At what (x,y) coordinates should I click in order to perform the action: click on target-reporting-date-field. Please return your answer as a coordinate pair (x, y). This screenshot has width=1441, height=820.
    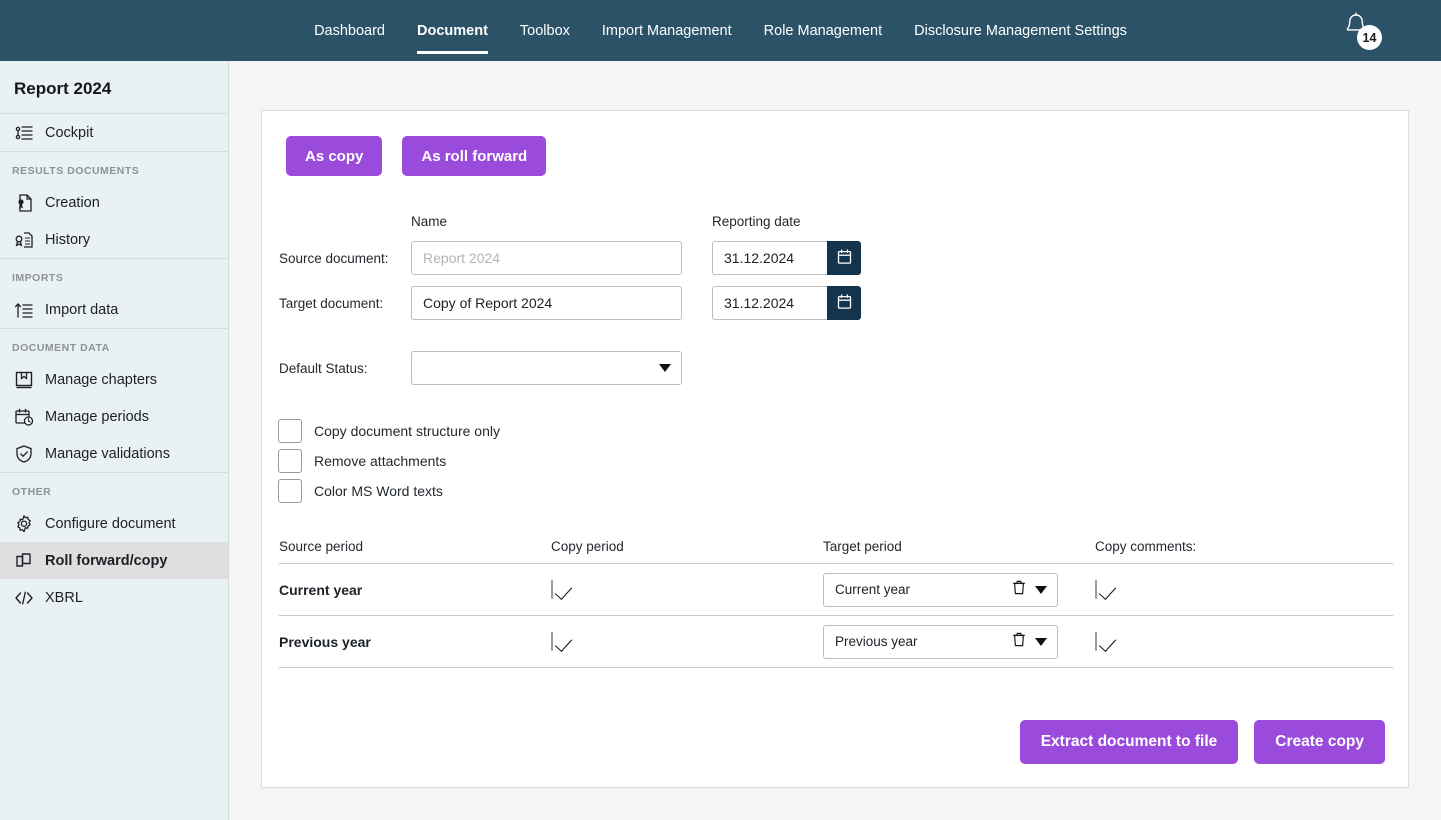
    Looking at the image, I should click on (786, 303).